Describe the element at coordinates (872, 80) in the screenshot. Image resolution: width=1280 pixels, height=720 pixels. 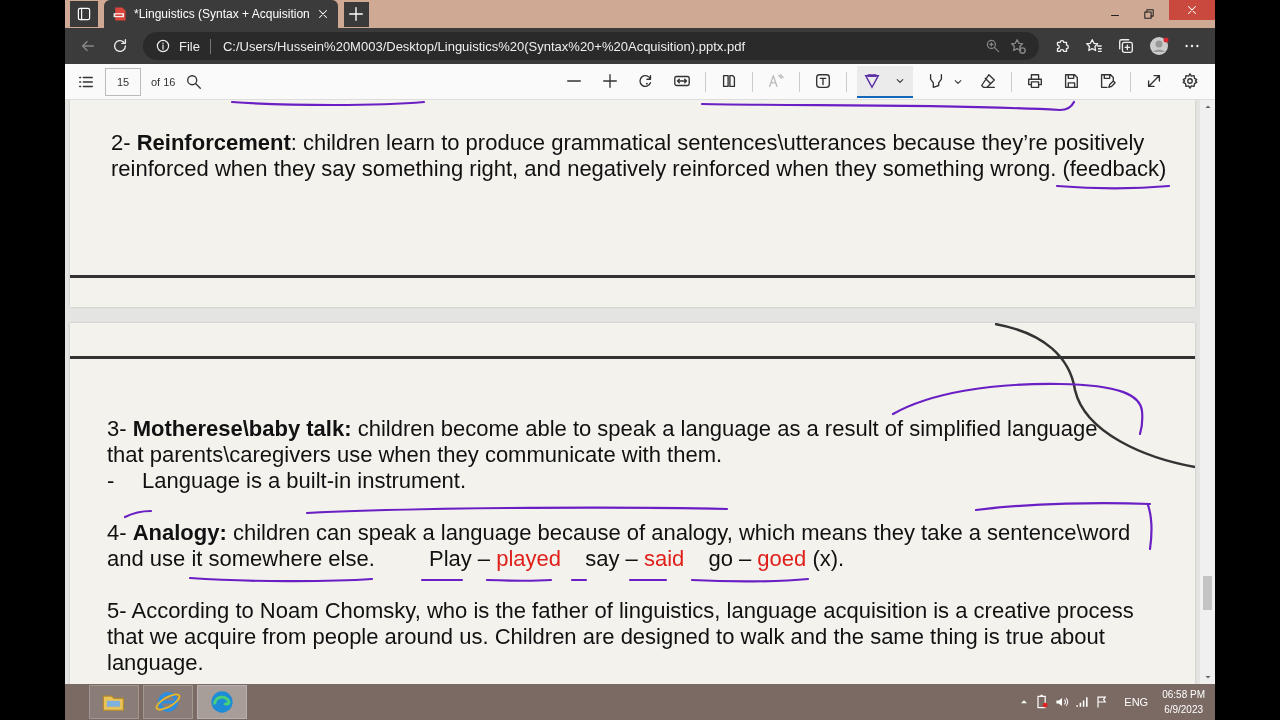
I see `pen-icon` at that location.